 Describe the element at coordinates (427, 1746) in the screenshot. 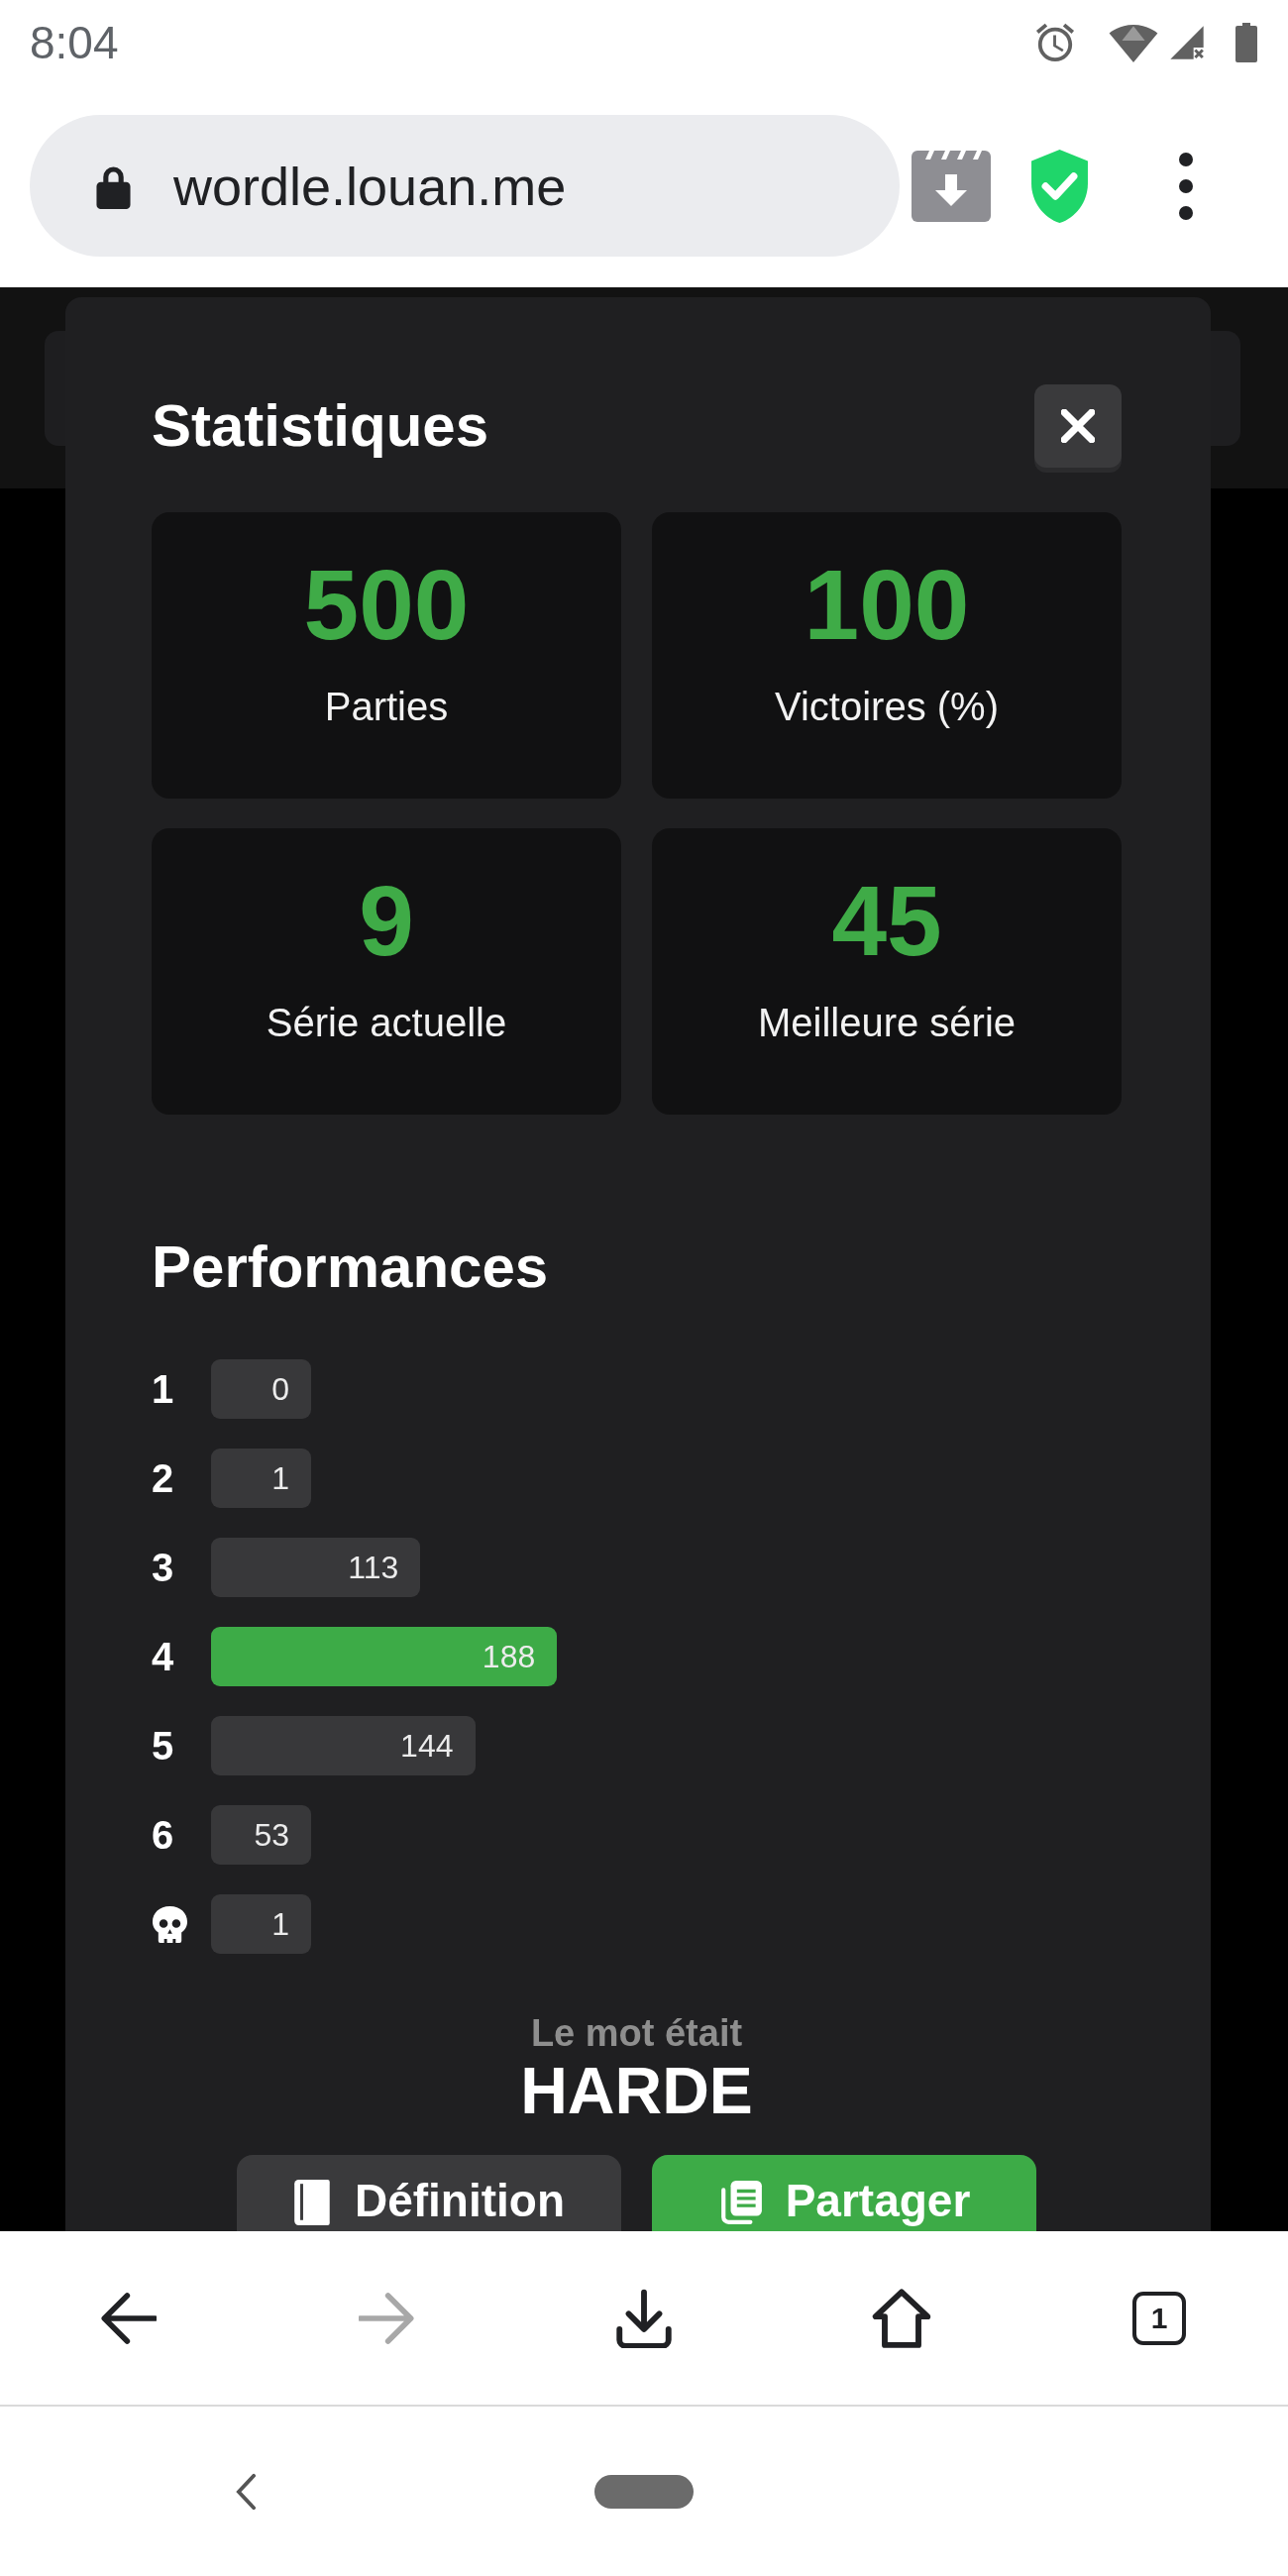

I see `bar-count: 144` at that location.